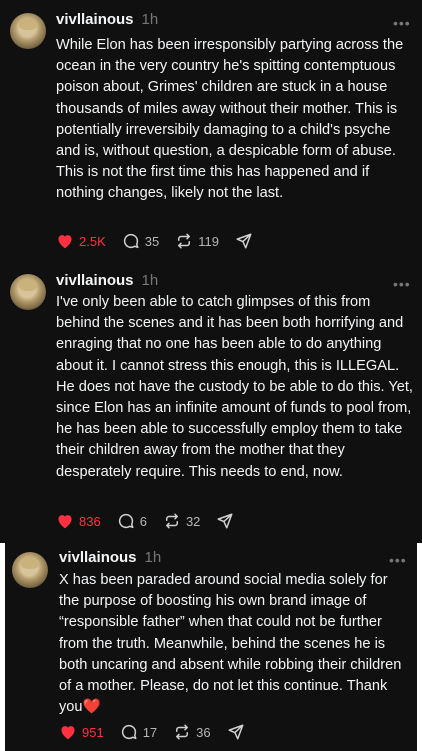  I want to click on repost-count: 32, so click(193, 521).